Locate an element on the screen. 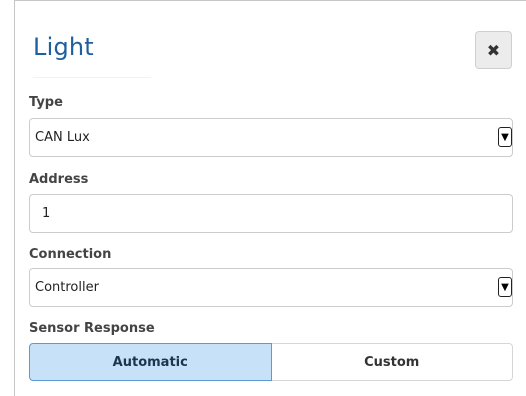 Image resolution: width=526 pixels, height=396 pixels. type-select: CAN Lux ▼ is located at coordinates (271, 137).